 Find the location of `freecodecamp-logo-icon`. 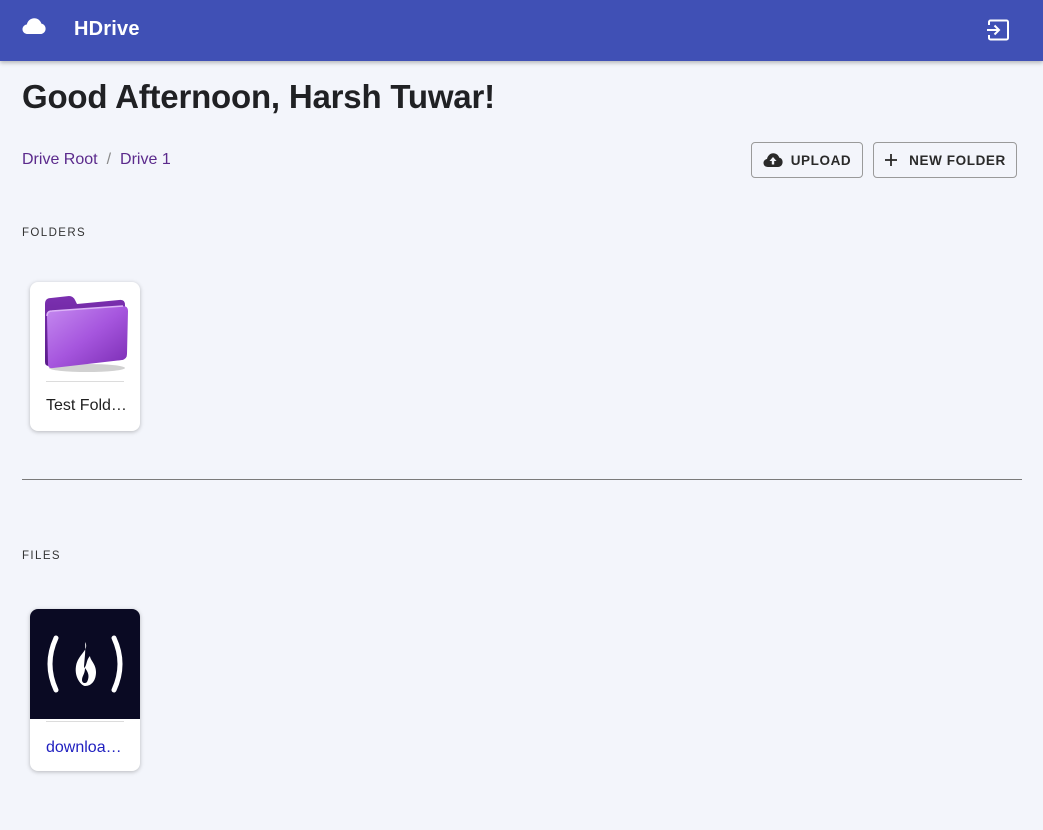

freecodecamp-logo-icon is located at coordinates (85, 664).